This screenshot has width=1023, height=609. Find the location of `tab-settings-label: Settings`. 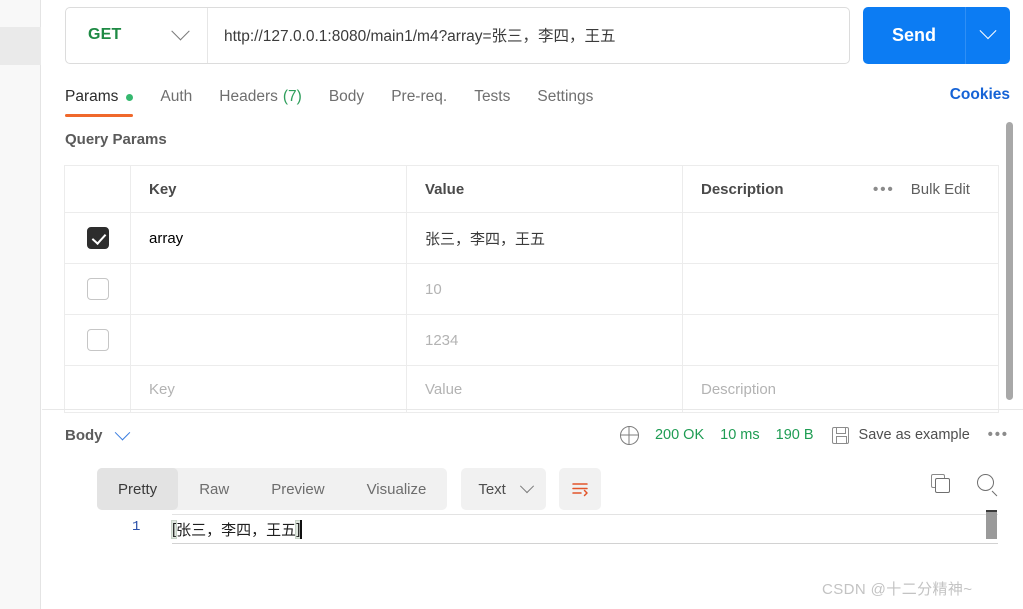

tab-settings-label: Settings is located at coordinates (565, 96).